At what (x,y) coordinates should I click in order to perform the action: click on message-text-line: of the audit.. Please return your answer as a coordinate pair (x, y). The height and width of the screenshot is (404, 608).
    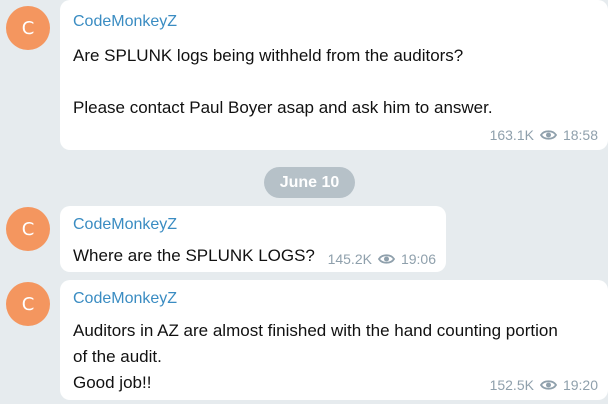
    Looking at the image, I should click on (117, 356).